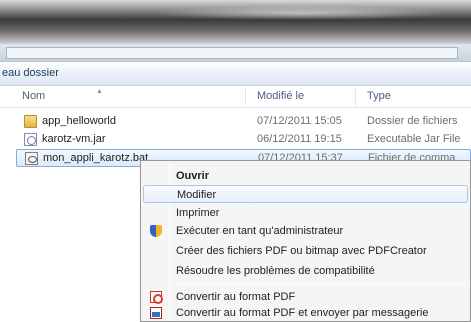 This screenshot has height=322, width=471. Describe the element at coordinates (31, 158) in the screenshot. I see `batch-file-icon` at that location.